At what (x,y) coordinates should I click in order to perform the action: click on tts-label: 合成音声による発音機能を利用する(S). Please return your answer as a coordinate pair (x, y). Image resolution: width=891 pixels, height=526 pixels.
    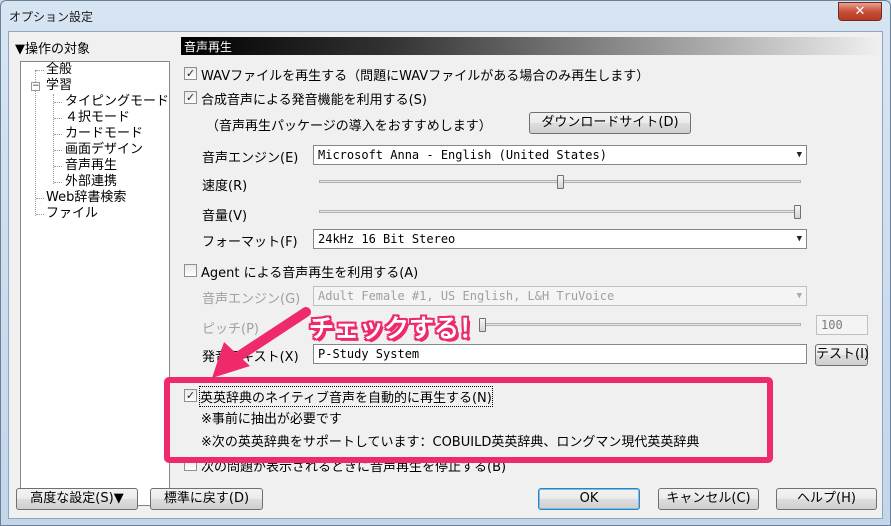
    Looking at the image, I should click on (314, 98).